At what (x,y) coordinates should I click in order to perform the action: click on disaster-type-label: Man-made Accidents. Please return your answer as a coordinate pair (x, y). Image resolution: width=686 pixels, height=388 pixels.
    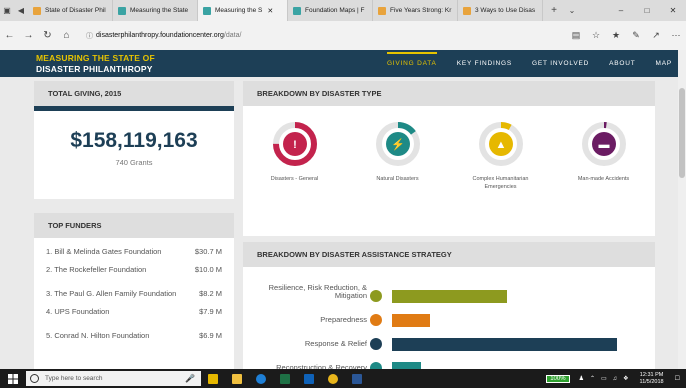
    Looking at the image, I should click on (603, 179).